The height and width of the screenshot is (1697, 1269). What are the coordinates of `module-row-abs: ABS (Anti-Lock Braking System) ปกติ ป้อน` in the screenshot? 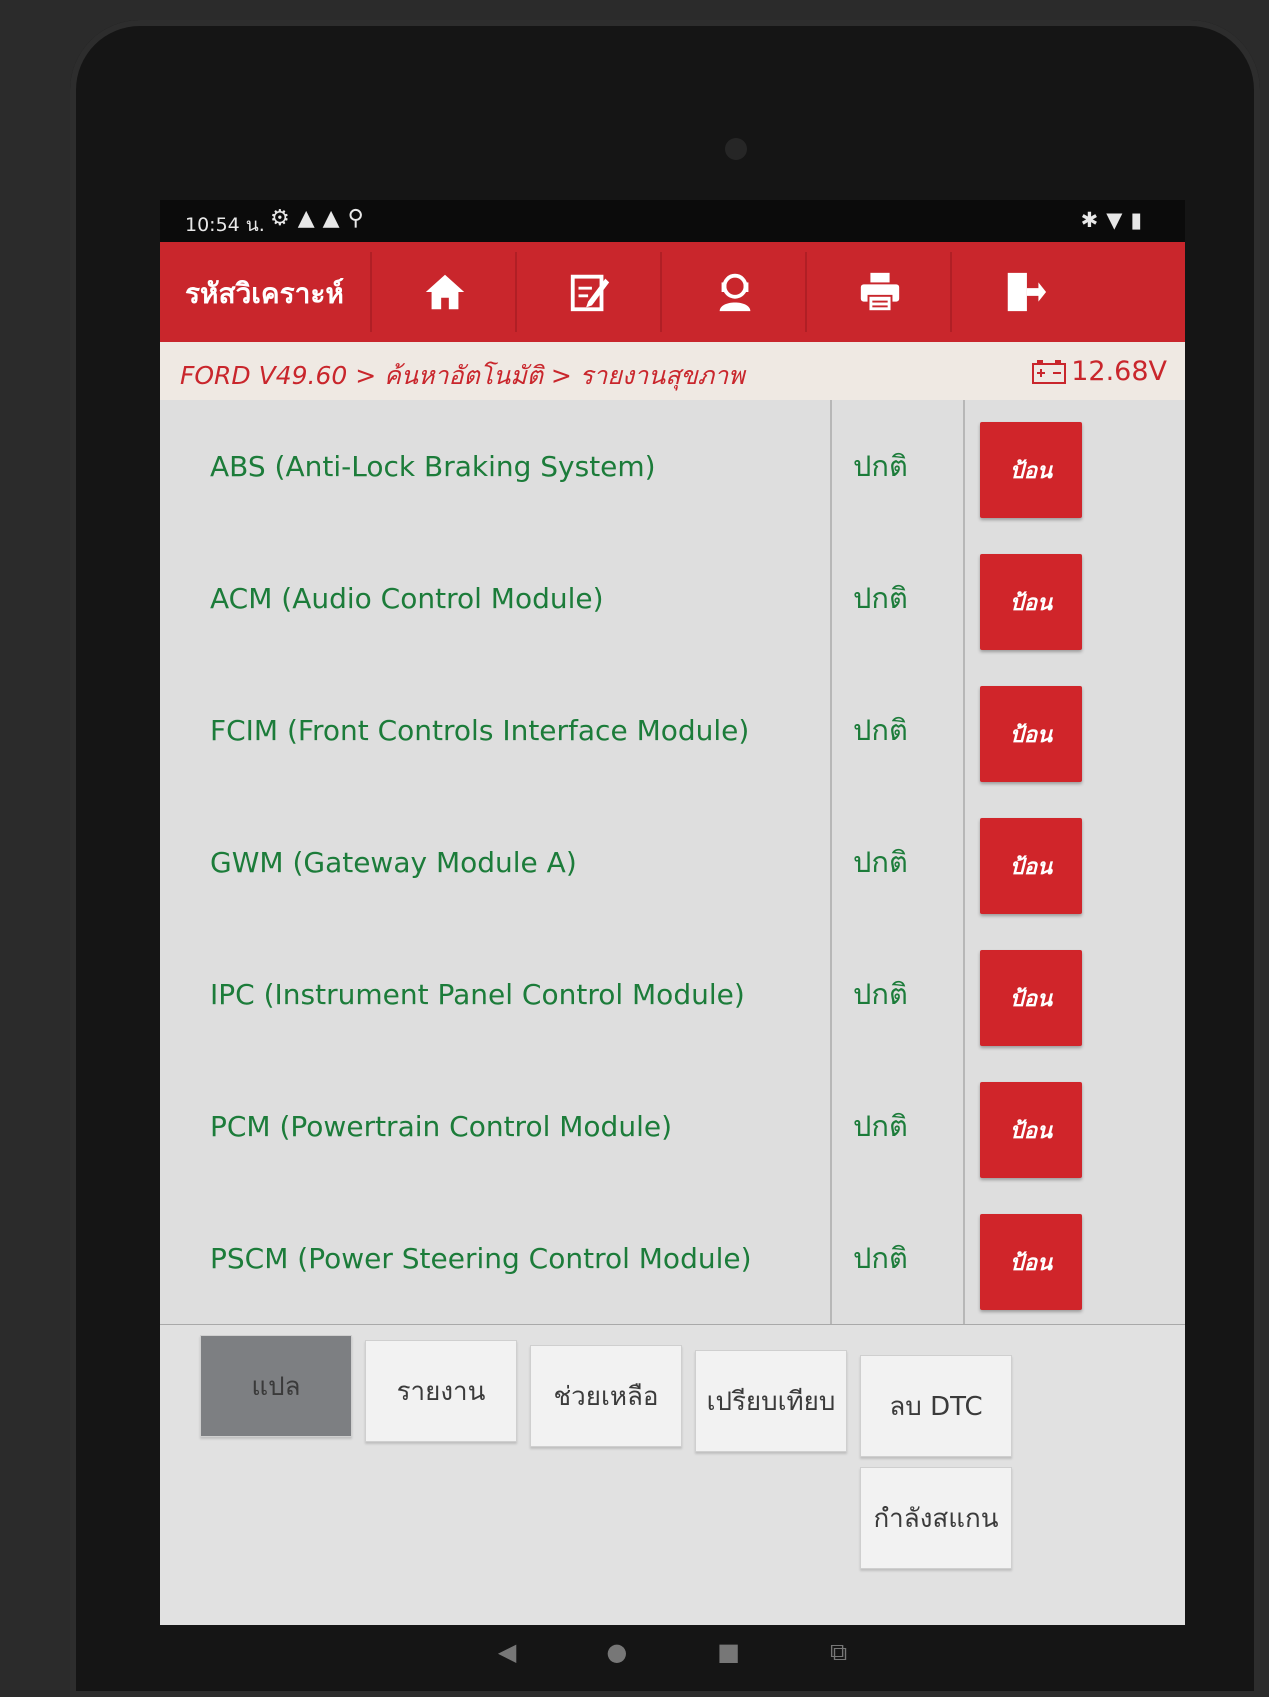 It's located at (672, 467).